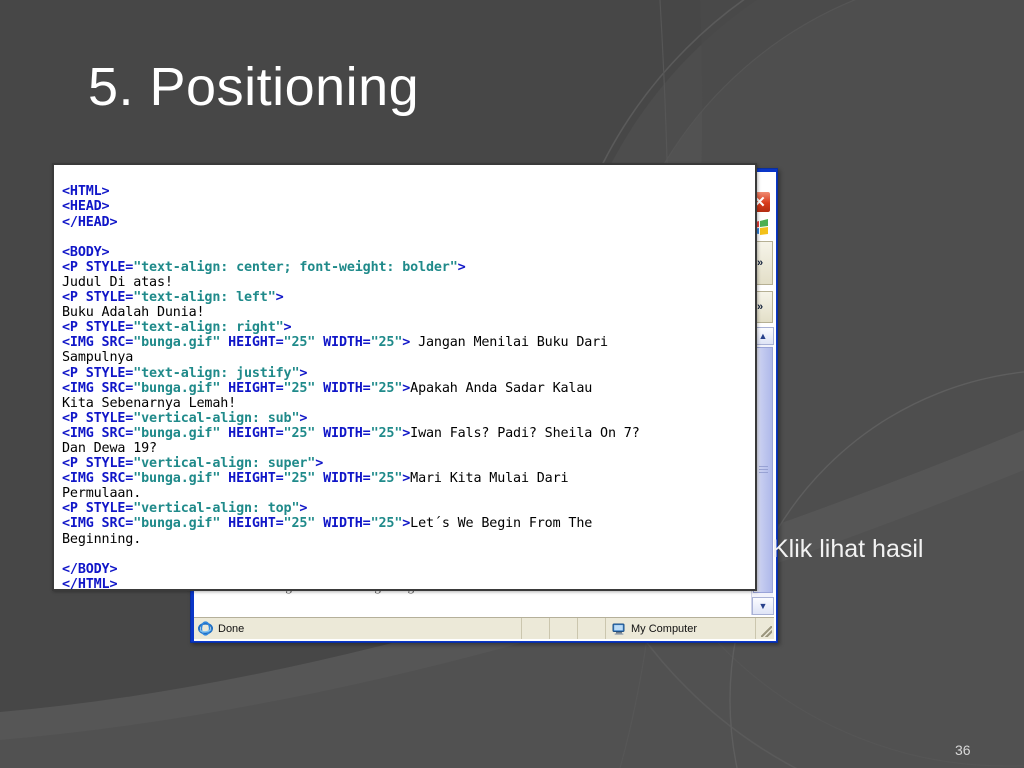 This screenshot has height=768, width=1024. I want to click on resize-grip, so click(765, 628).